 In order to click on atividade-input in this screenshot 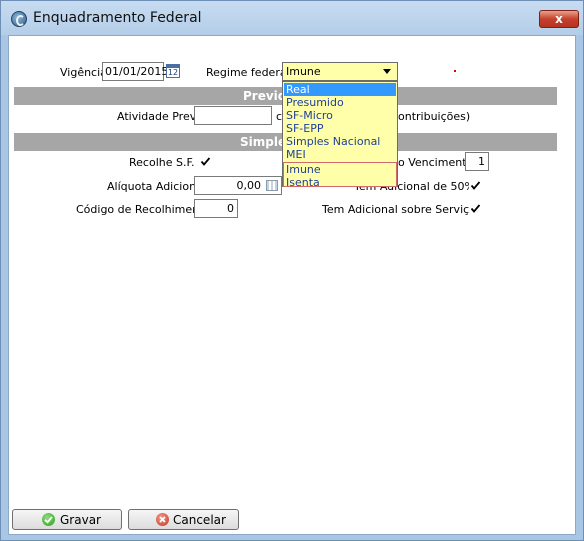, I will do `click(233, 115)`.